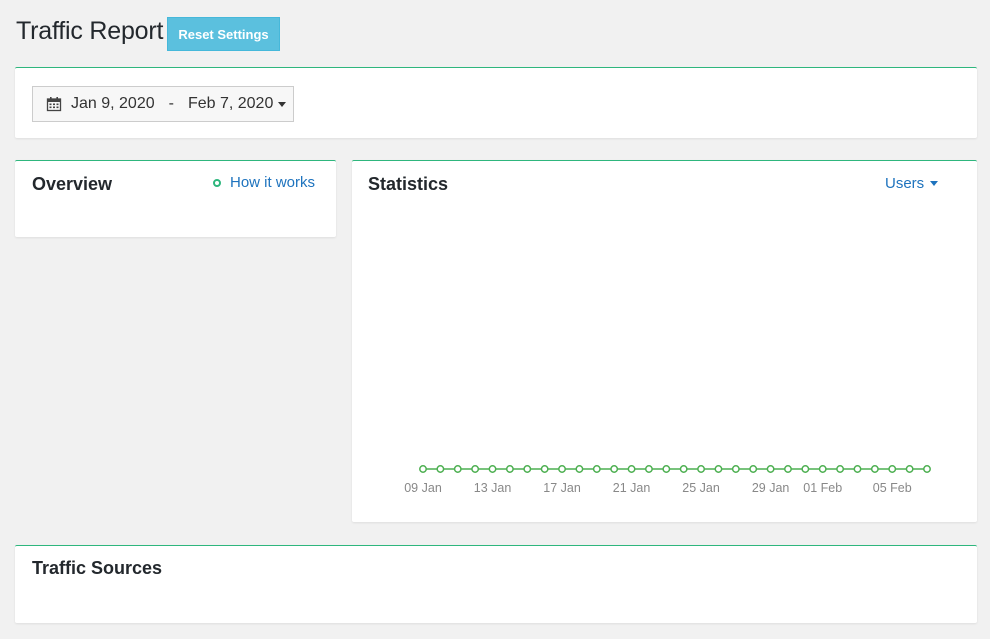  I want to click on data-point-19-jan, so click(596, 469).